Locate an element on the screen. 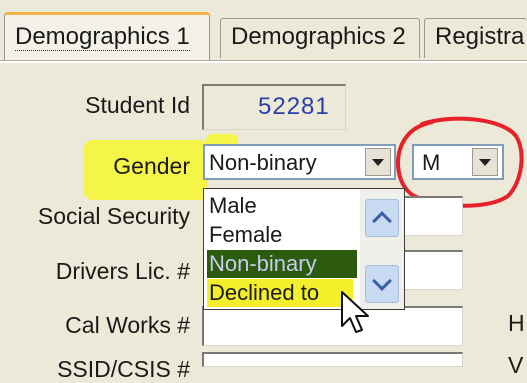 Image resolution: width=527 pixels, height=383 pixels. scroll-up-button is located at coordinates (382, 218).